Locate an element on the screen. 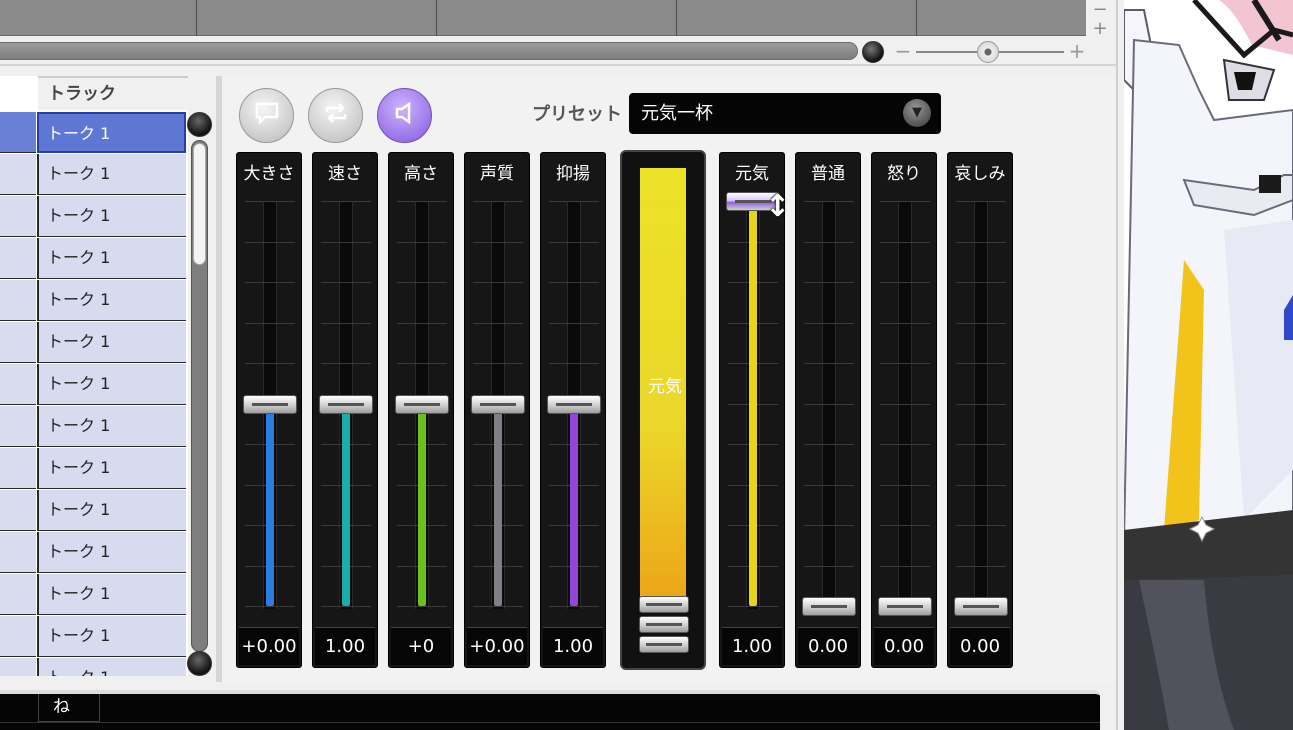  param-slider: 大きさ +0.00 is located at coordinates (269, 410).